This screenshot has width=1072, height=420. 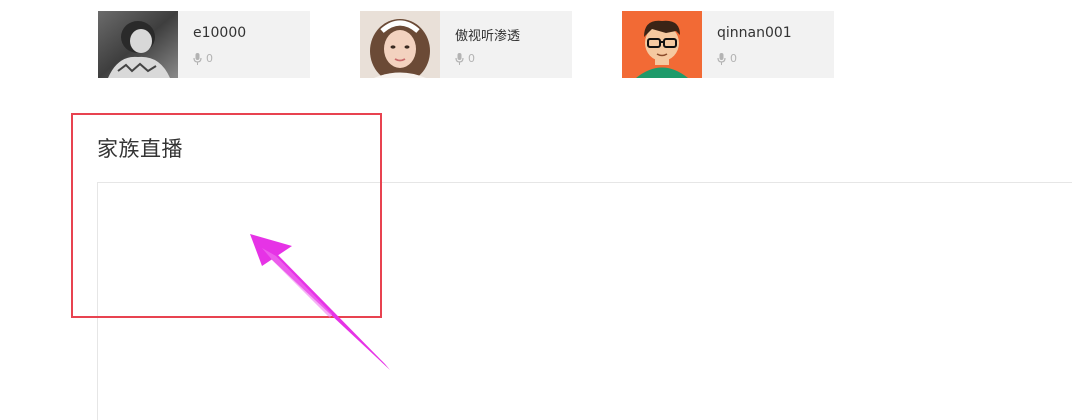 I want to click on member-card: e10000 0, so click(x=204, y=44).